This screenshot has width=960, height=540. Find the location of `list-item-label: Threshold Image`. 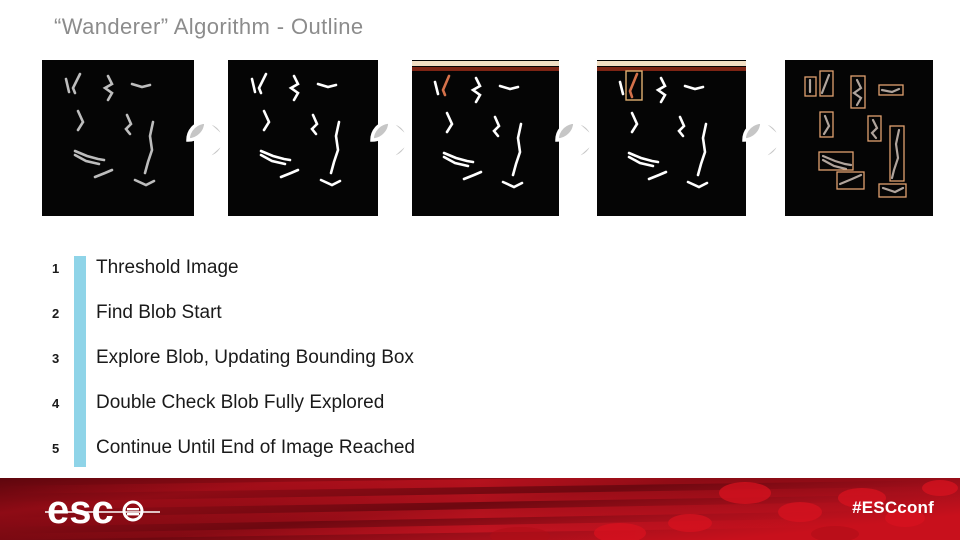

list-item-label: Threshold Image is located at coordinates (167, 267).